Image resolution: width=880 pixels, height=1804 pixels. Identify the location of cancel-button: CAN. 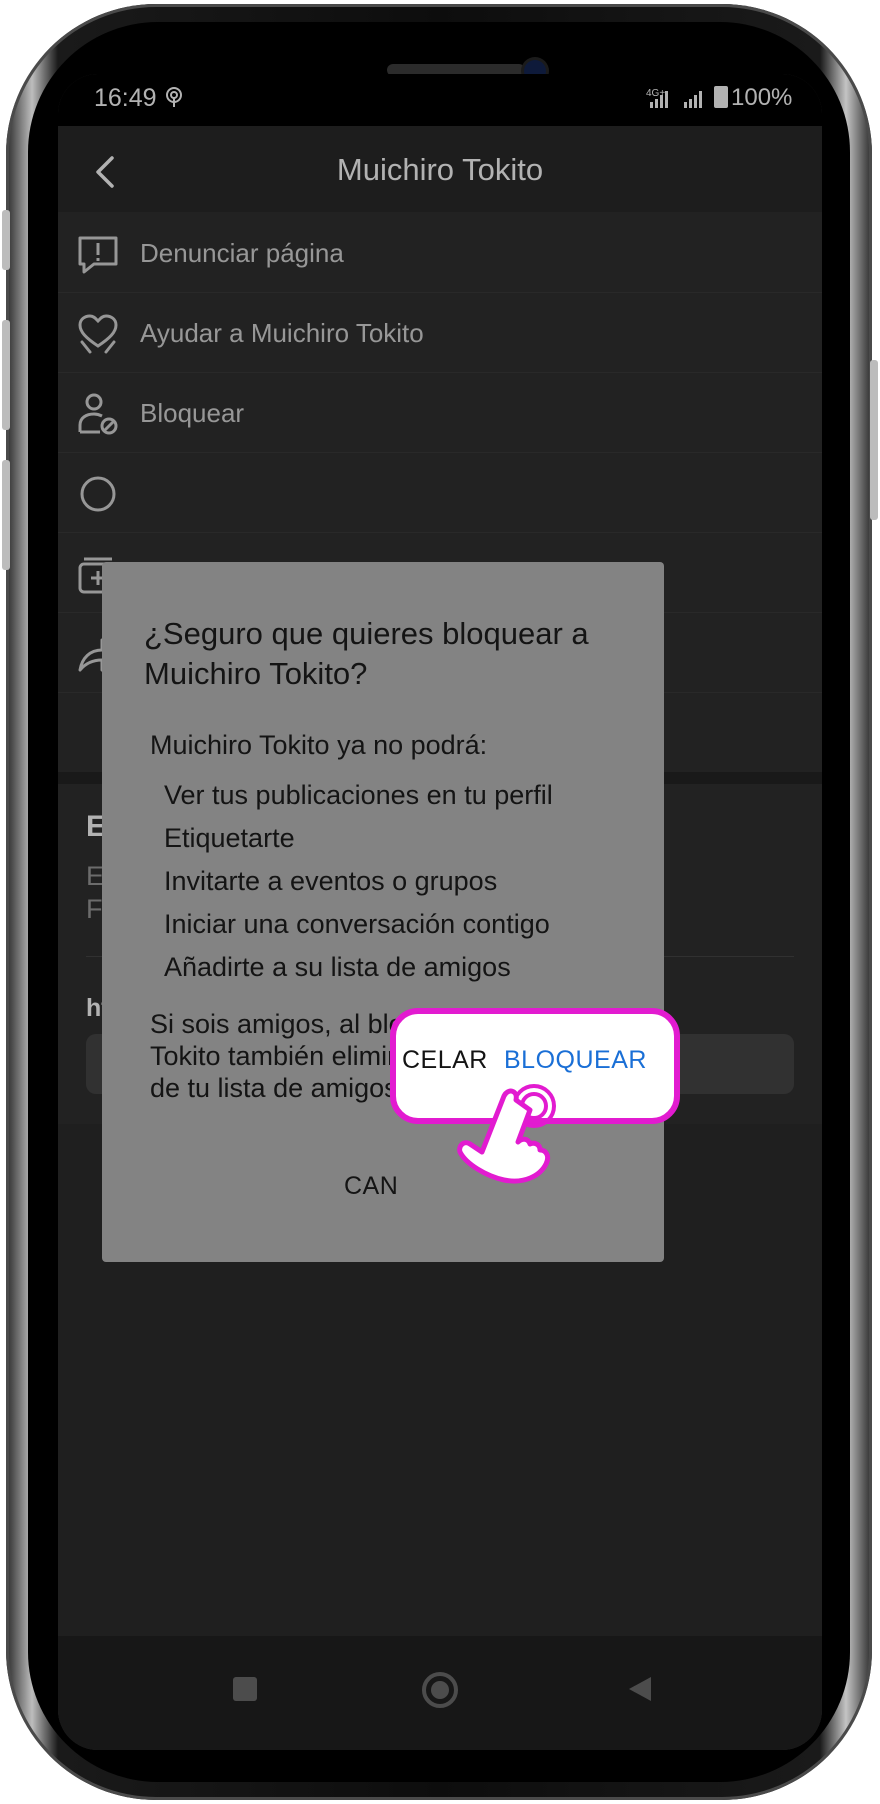
(371, 1186).